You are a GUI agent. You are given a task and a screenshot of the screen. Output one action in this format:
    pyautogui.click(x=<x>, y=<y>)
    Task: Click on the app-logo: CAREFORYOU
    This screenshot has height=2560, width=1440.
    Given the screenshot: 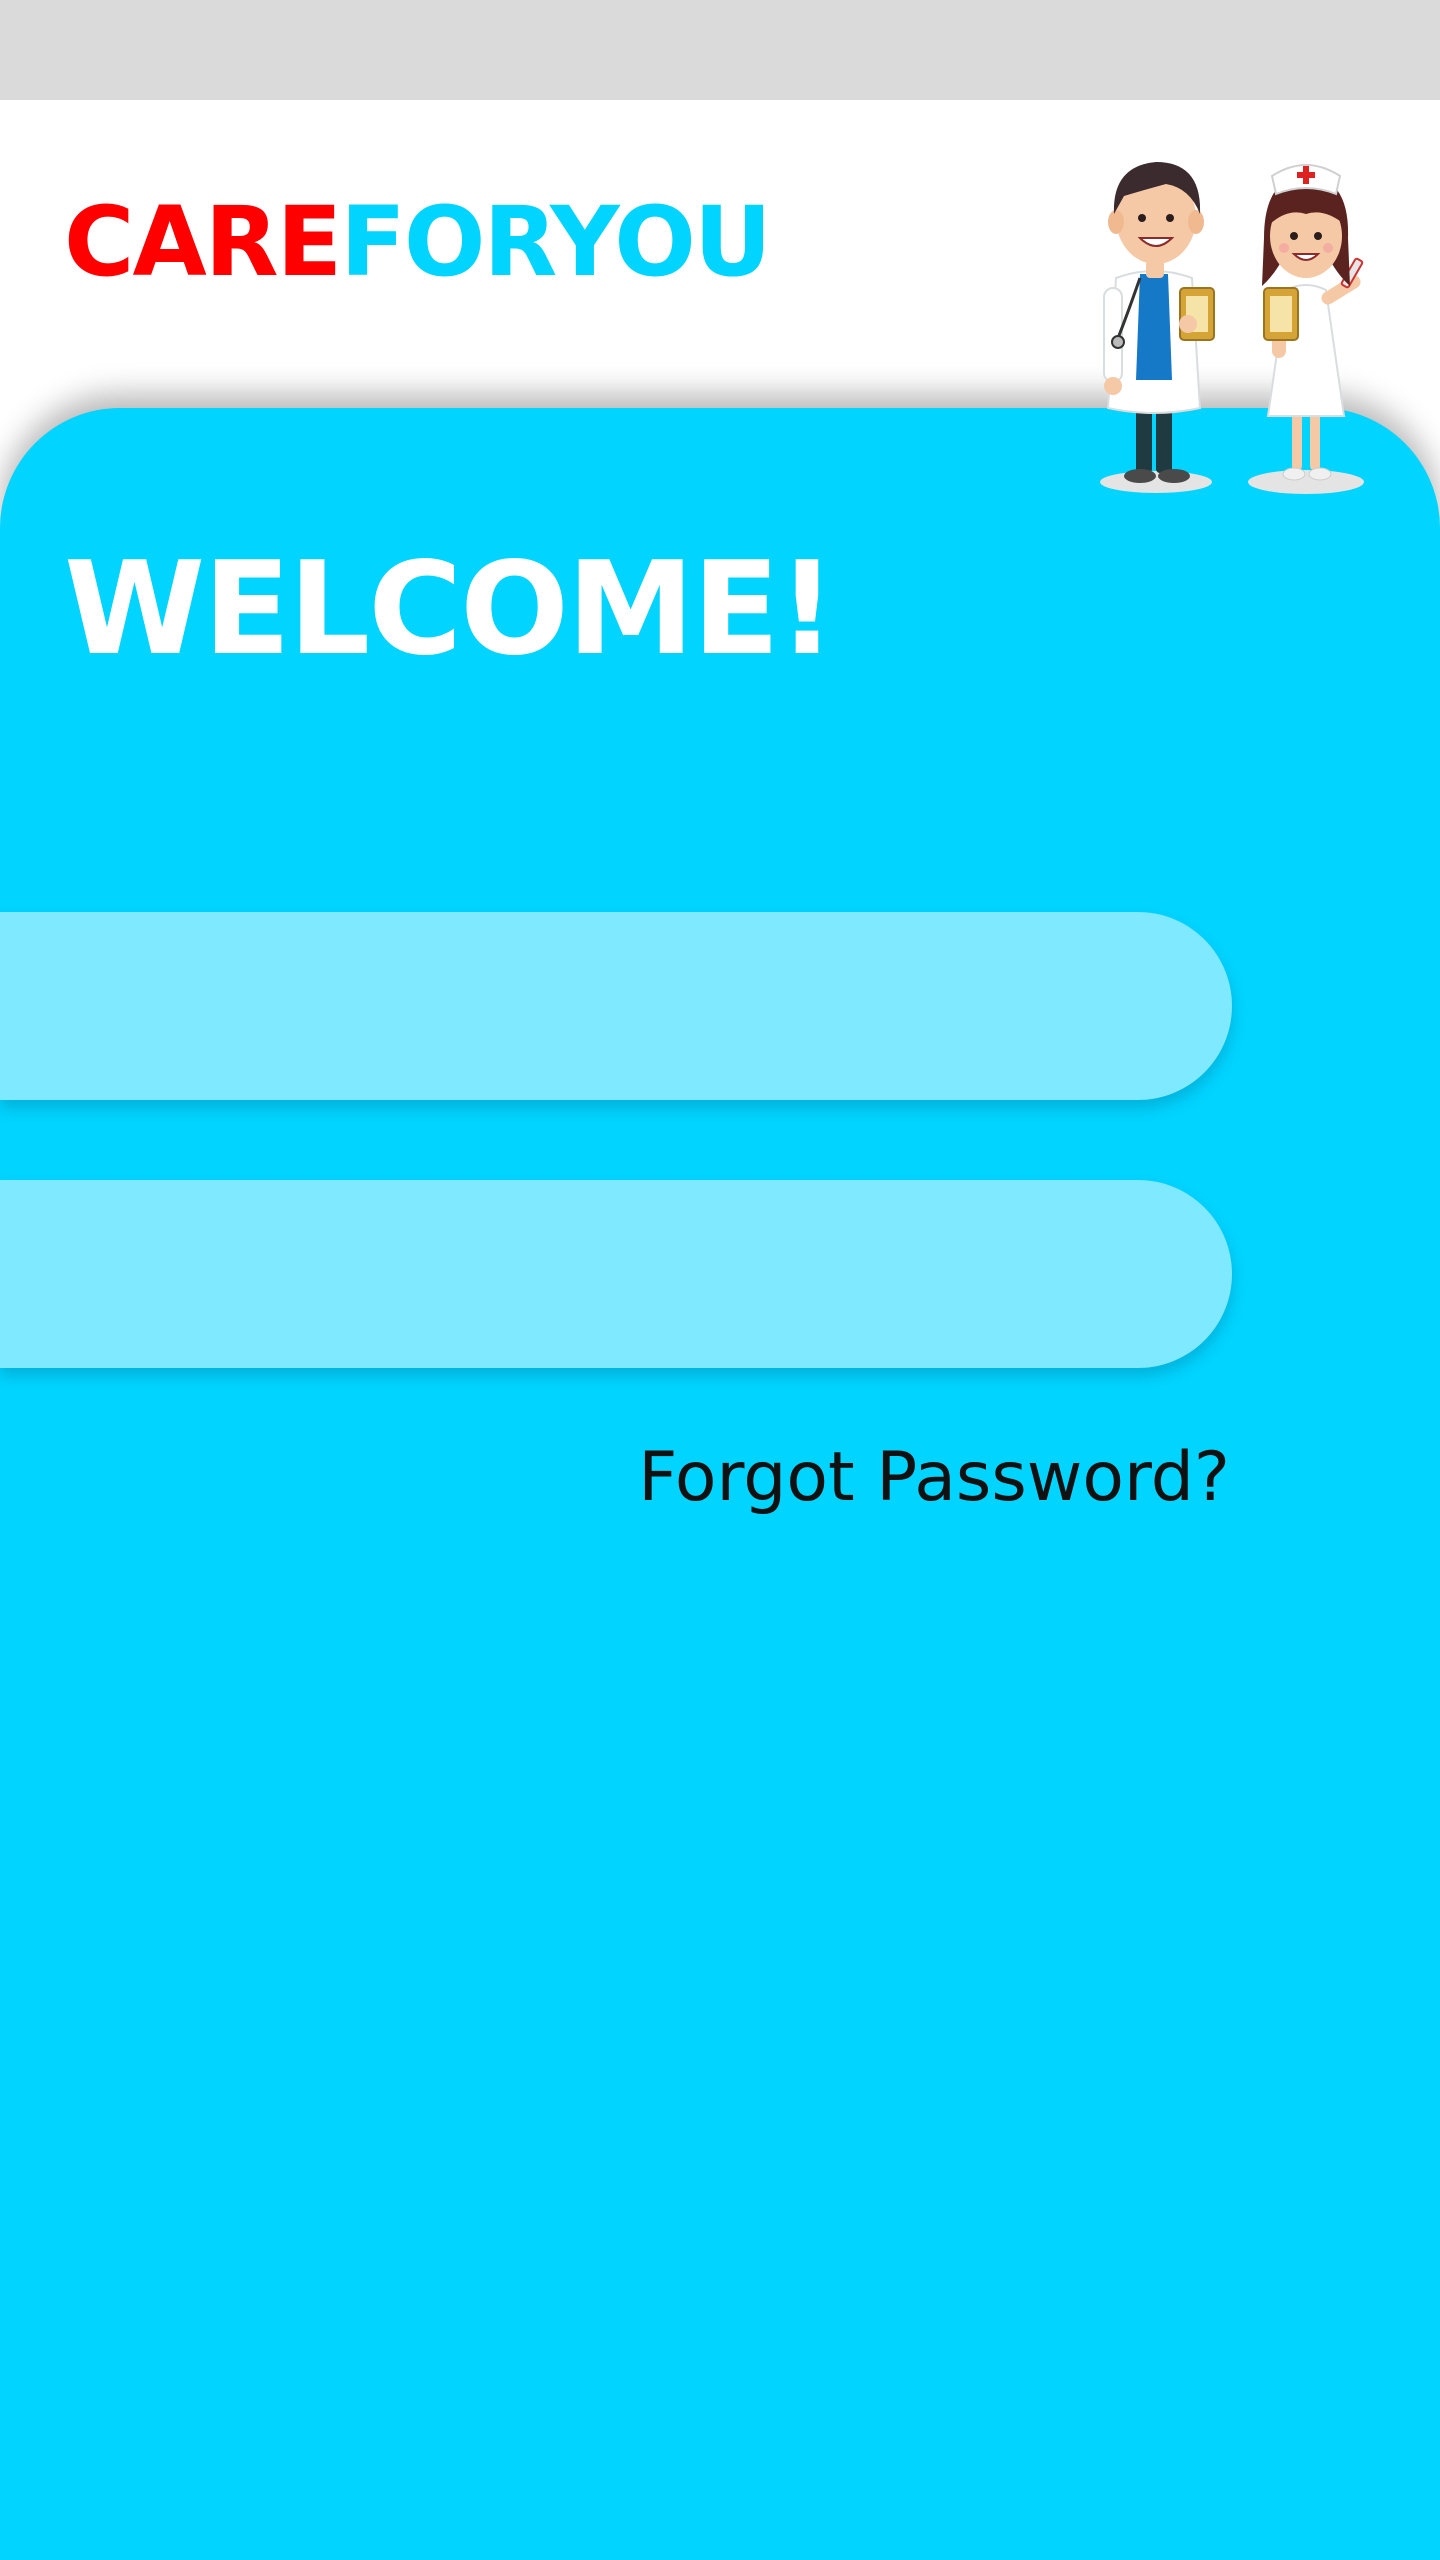 What is the action you would take?
    pyautogui.click(x=418, y=242)
    